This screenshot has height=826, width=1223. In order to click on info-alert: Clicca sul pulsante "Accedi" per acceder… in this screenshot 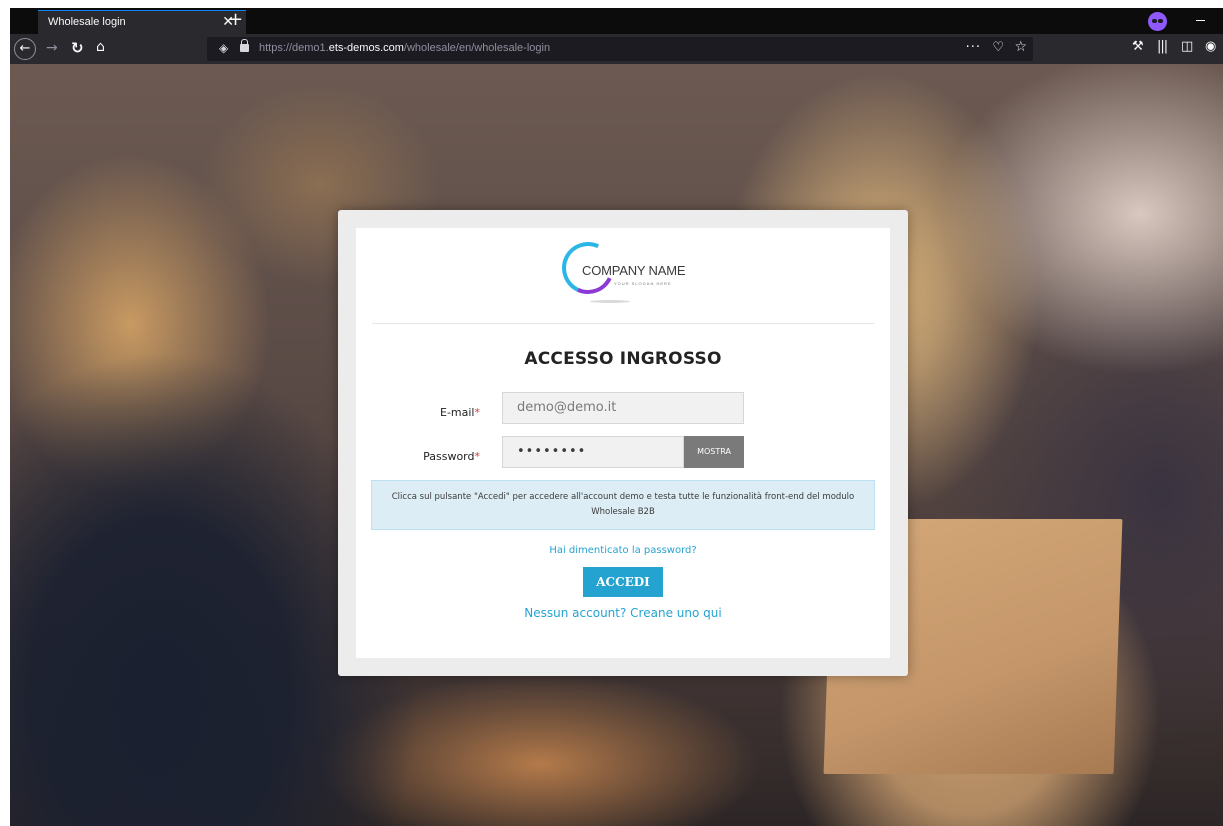, I will do `click(623, 505)`.